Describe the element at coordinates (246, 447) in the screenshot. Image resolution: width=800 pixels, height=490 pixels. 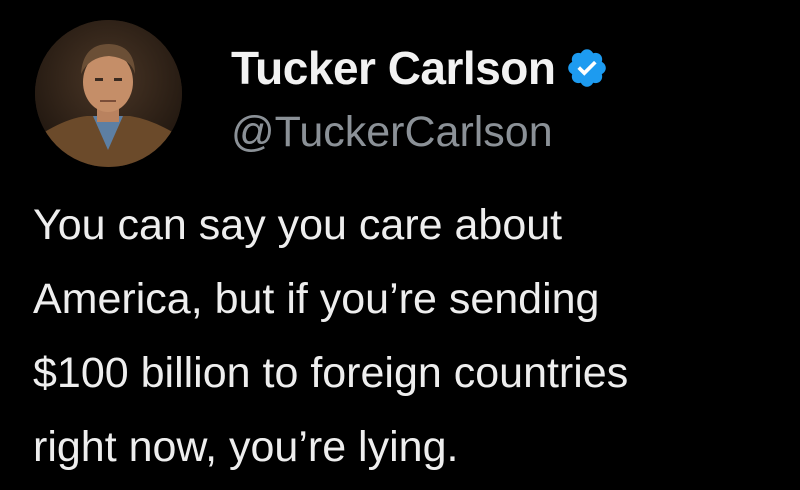
I see `tweet-text-line: right now, you’re lying.` at that location.